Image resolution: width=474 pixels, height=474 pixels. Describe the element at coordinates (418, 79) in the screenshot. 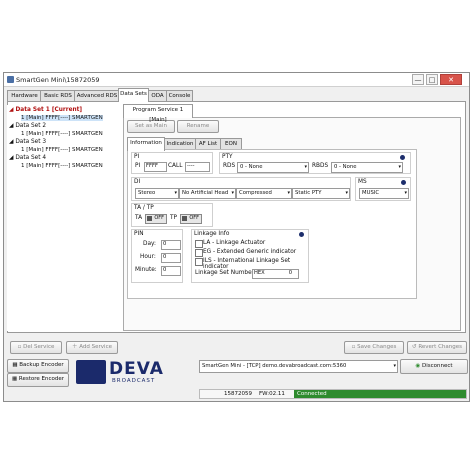

I see `minimize-button: —` at that location.